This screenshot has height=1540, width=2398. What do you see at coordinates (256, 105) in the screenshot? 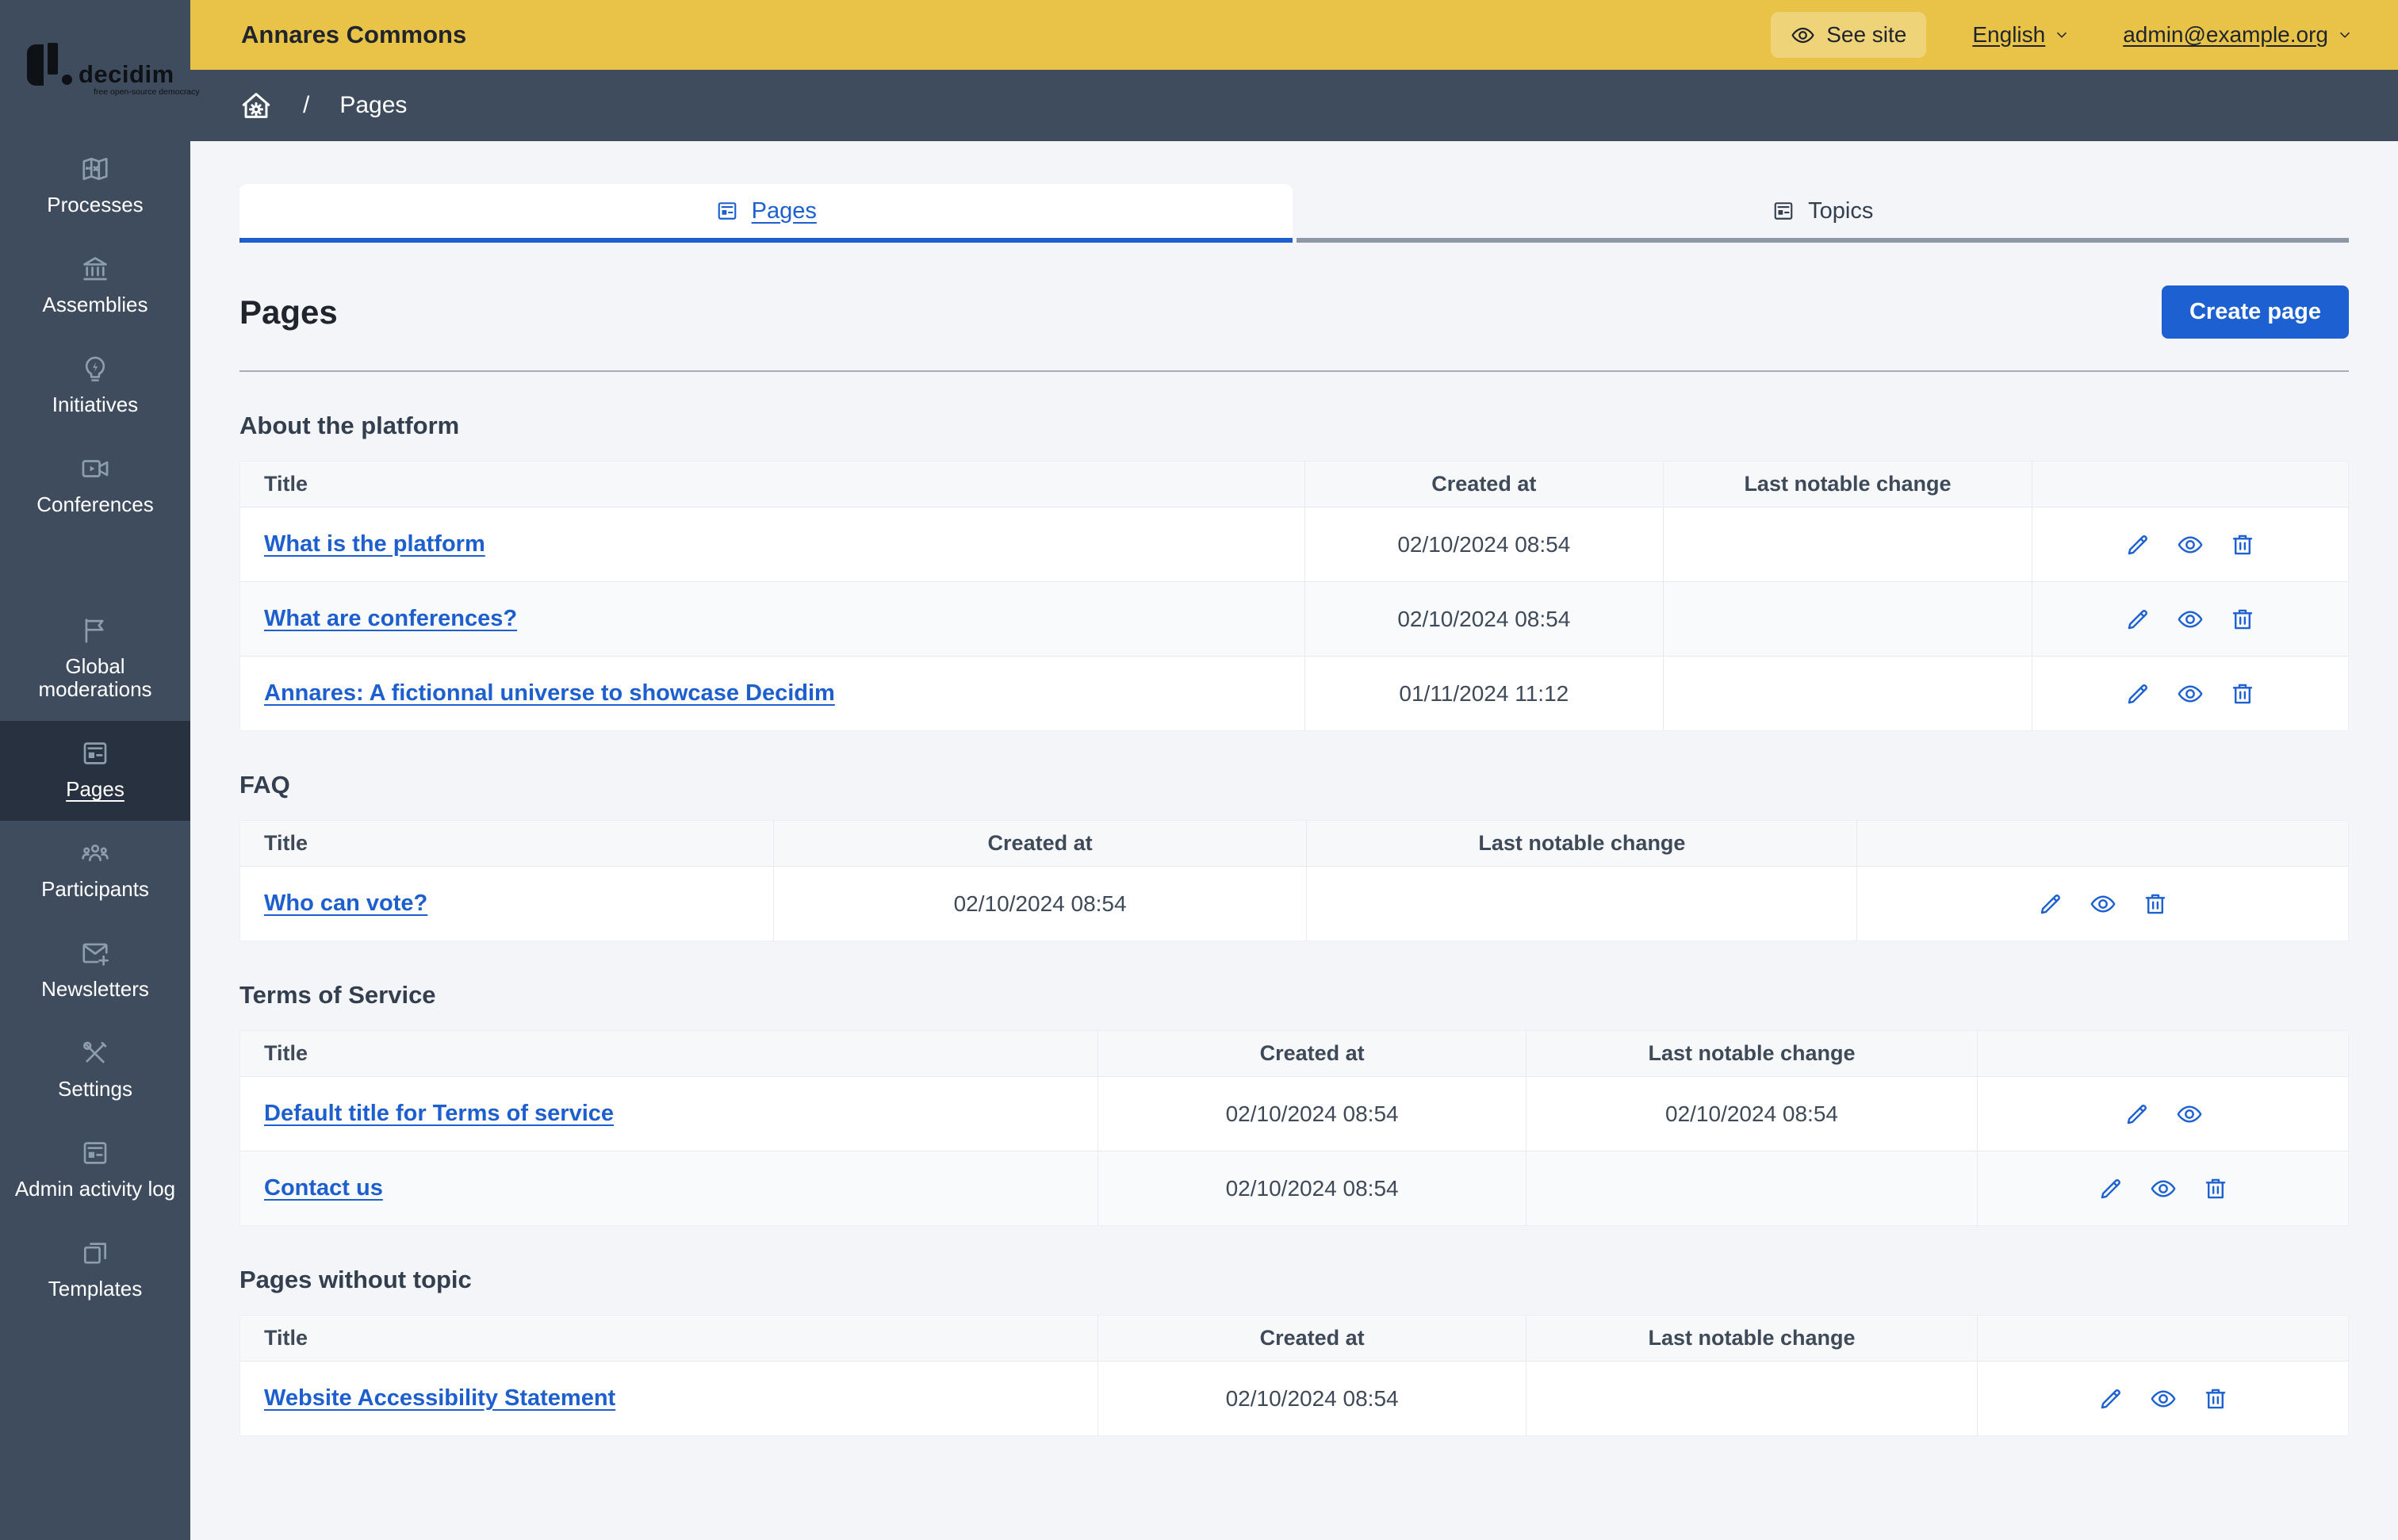
I see `home-gear-icon` at bounding box center [256, 105].